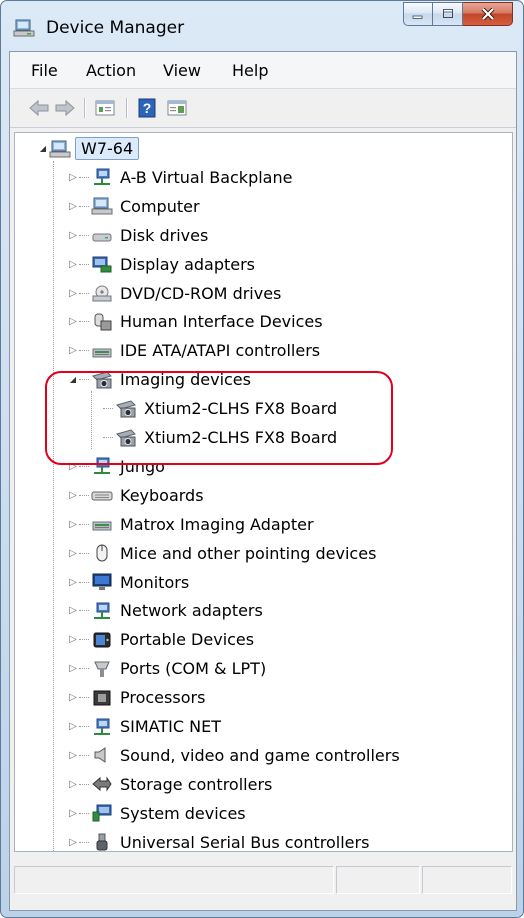  Describe the element at coordinates (250, 70) in the screenshot. I see `menu-help: Help` at that location.